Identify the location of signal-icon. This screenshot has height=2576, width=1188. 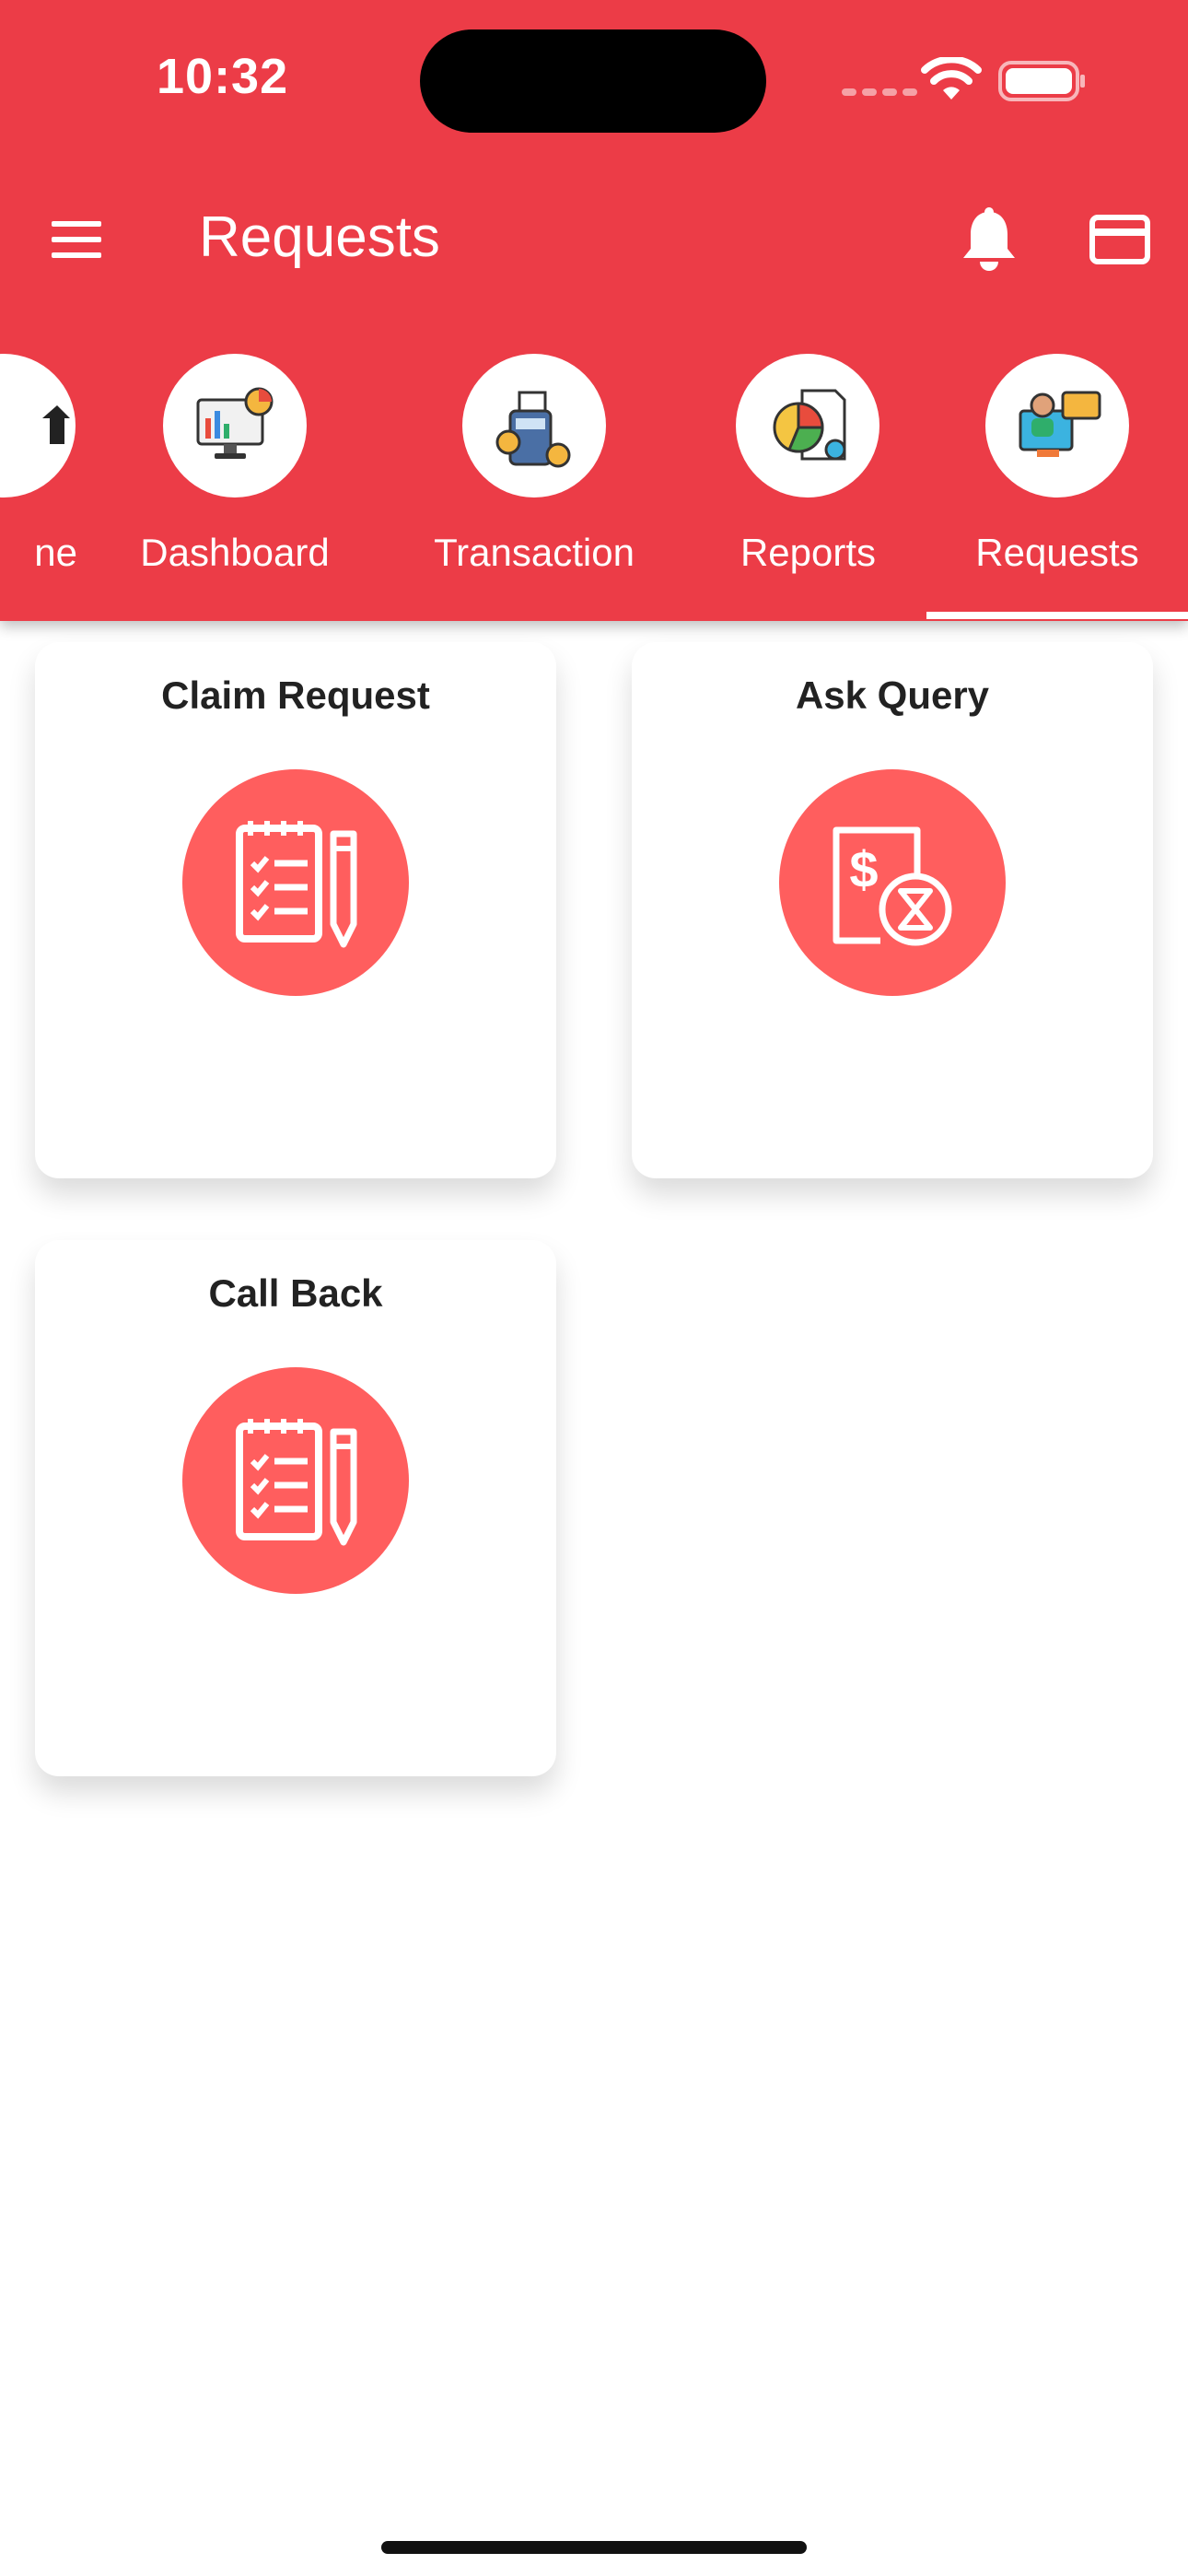
(879, 92).